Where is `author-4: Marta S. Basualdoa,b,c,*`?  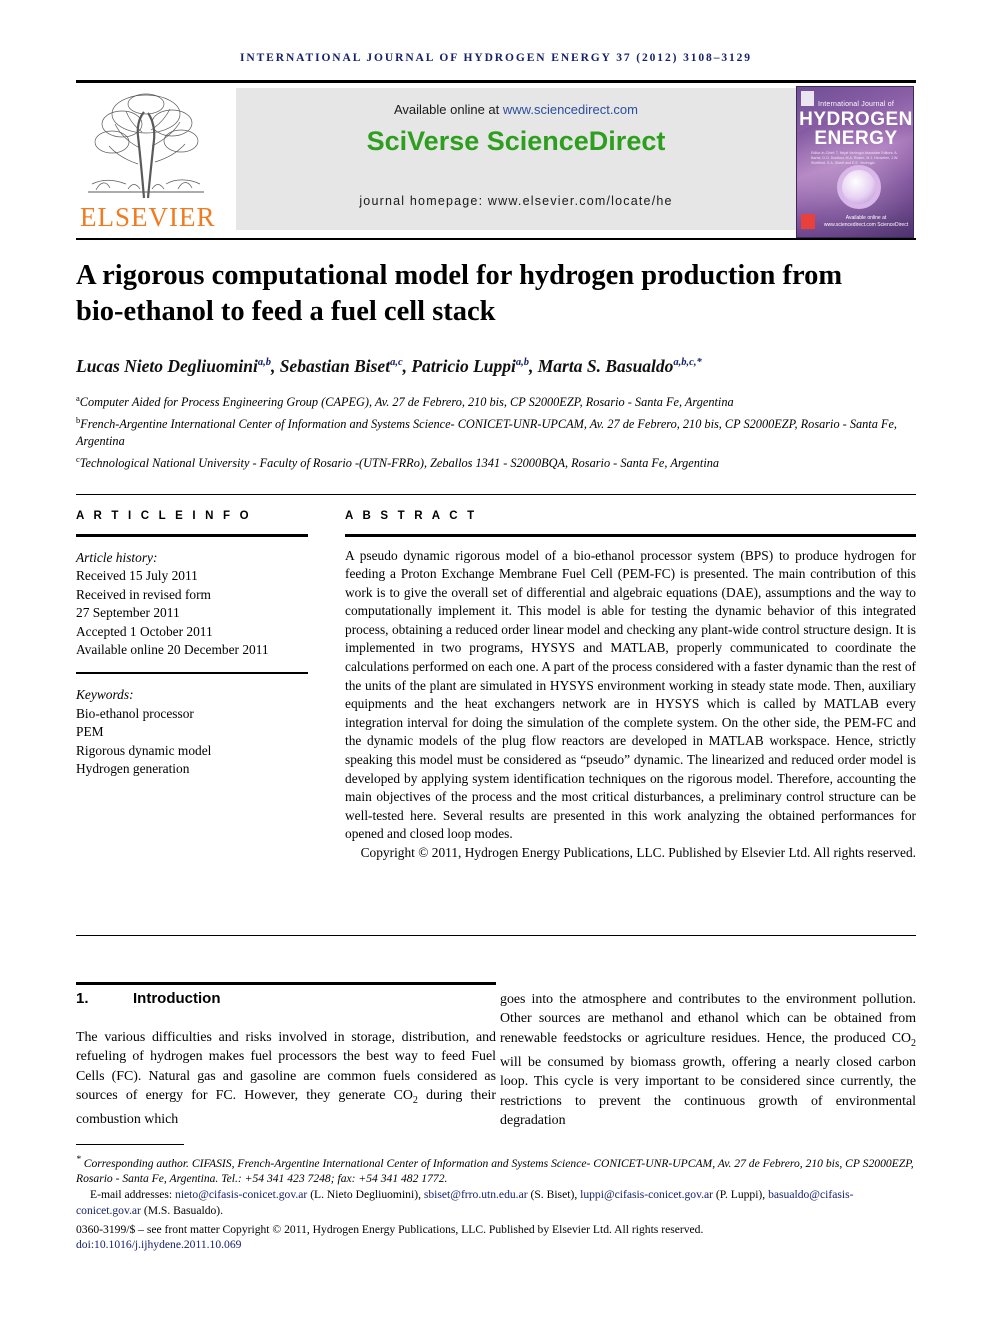
author-4: Marta S. Basualdoa,b,c,* is located at coordinates (620, 366).